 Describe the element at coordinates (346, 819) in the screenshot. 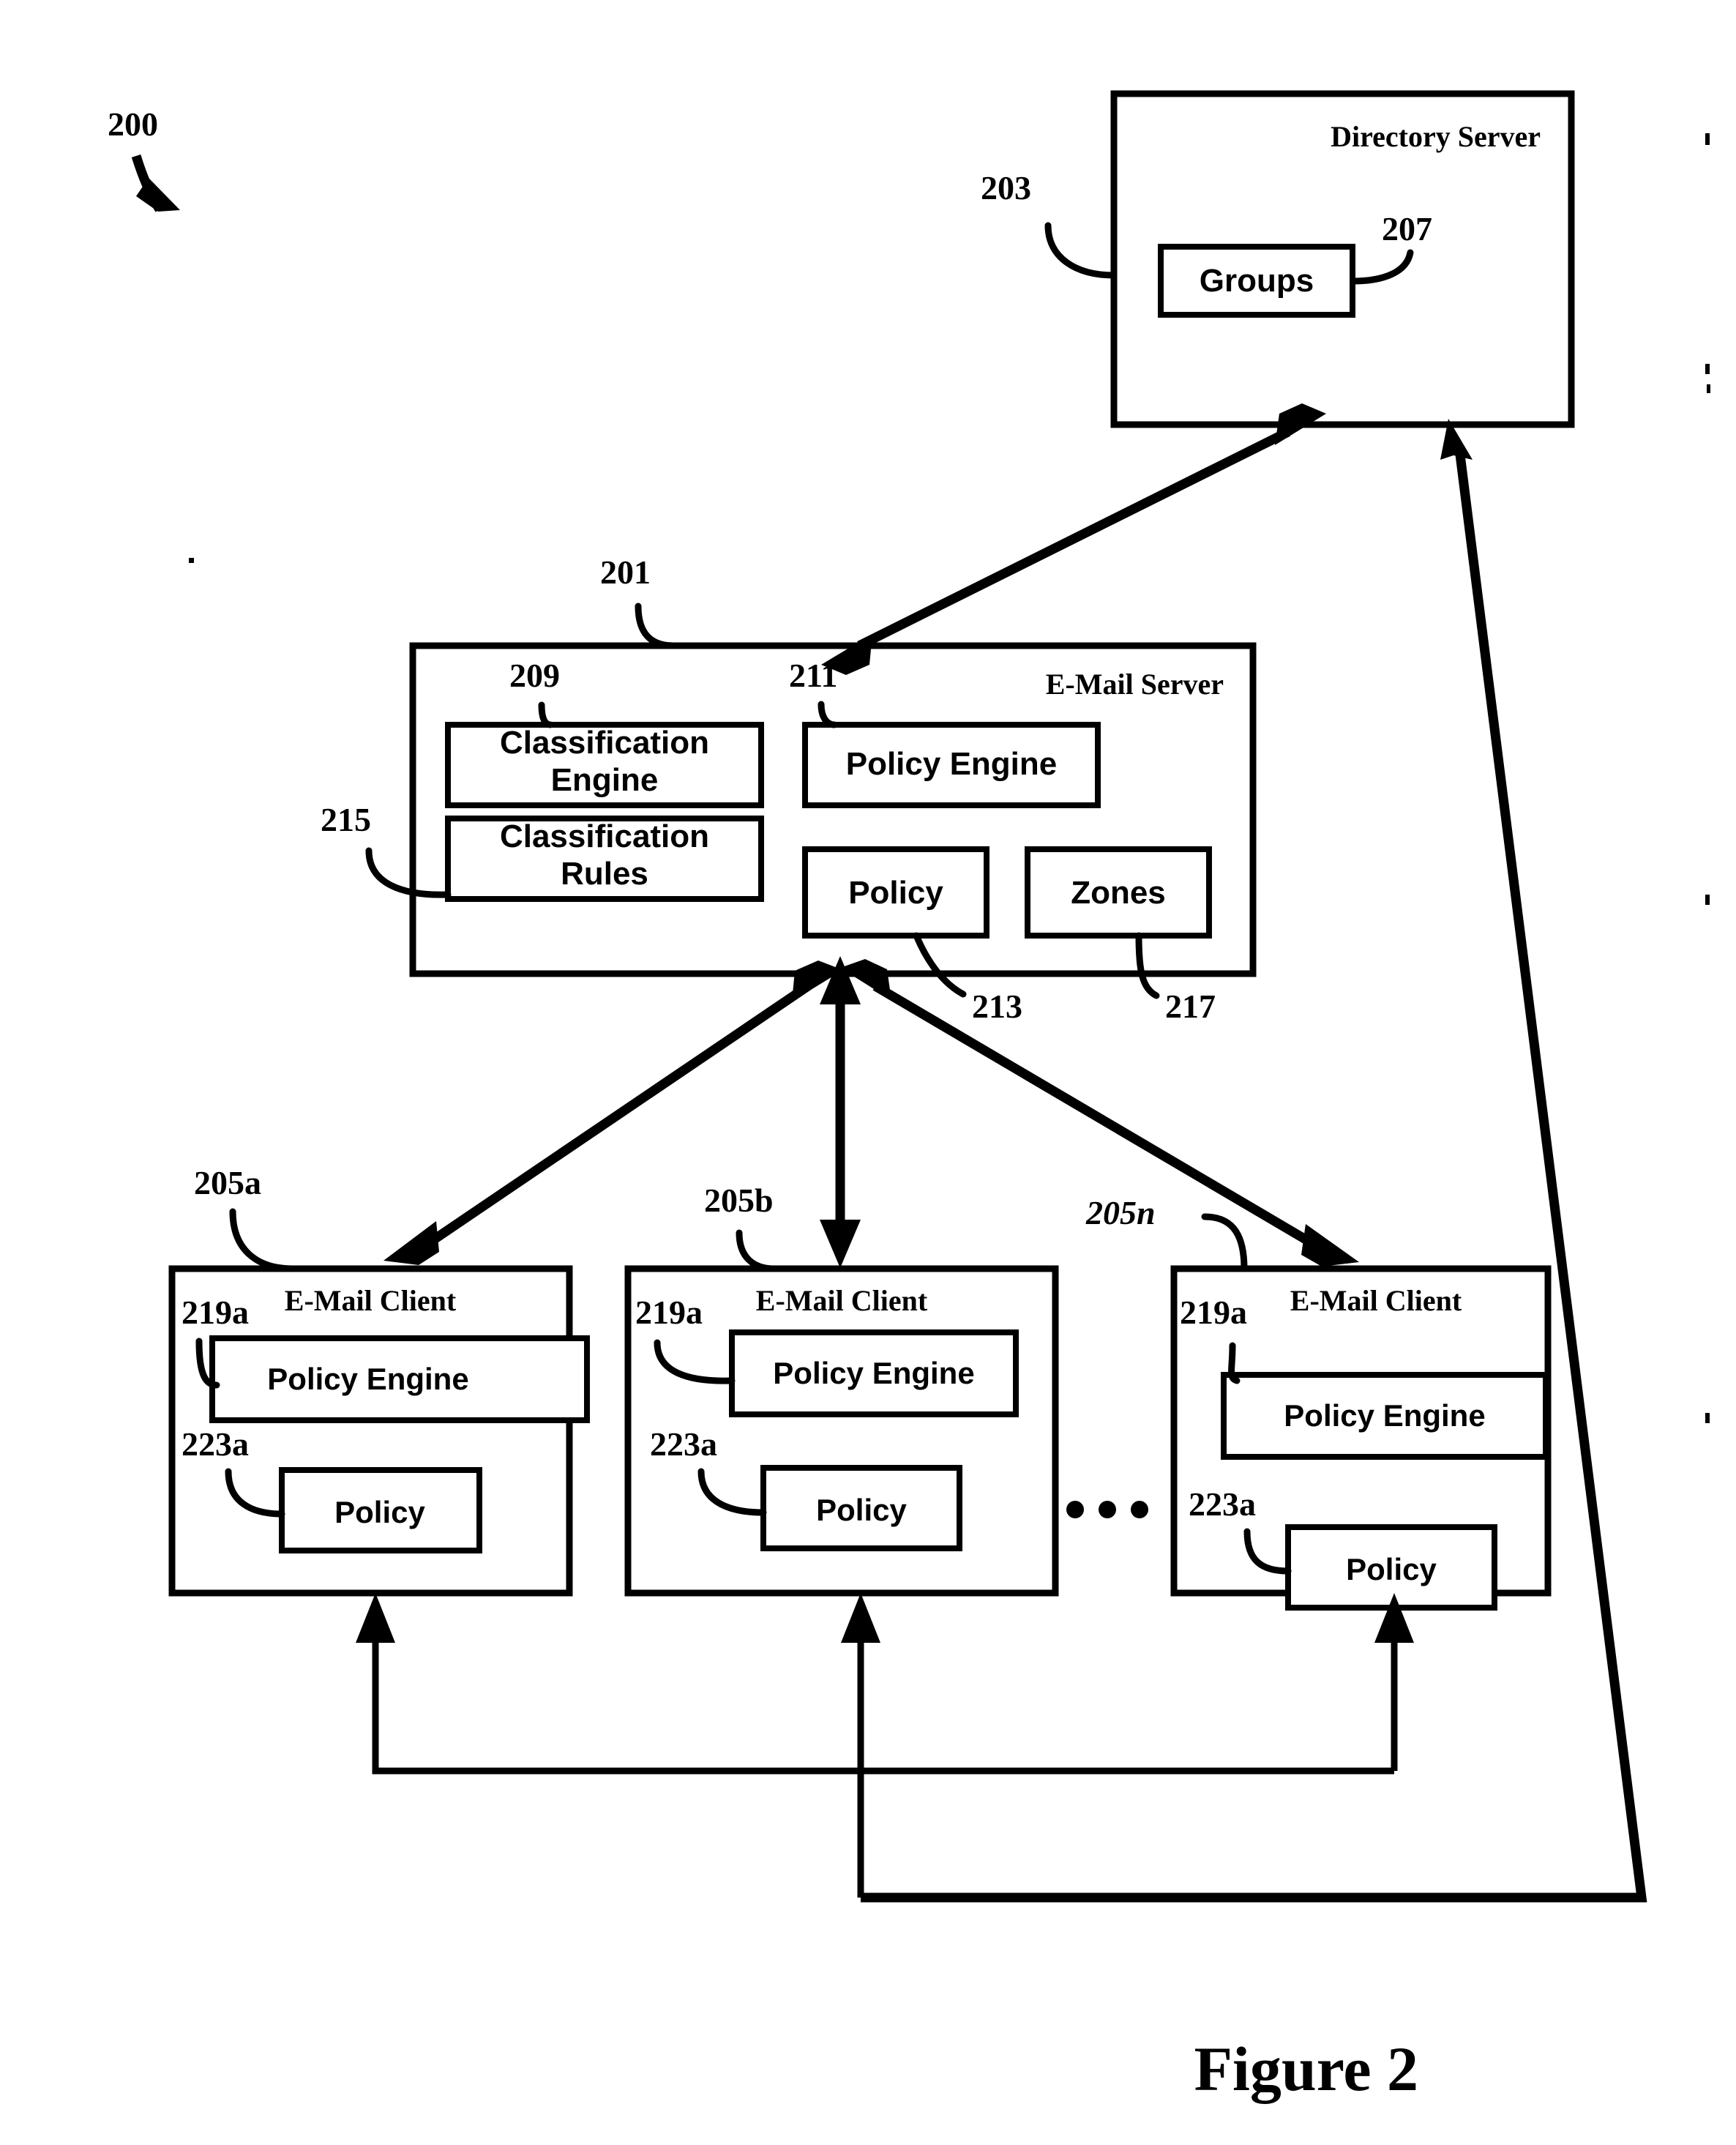

I see `ref-label-215: 215` at that location.